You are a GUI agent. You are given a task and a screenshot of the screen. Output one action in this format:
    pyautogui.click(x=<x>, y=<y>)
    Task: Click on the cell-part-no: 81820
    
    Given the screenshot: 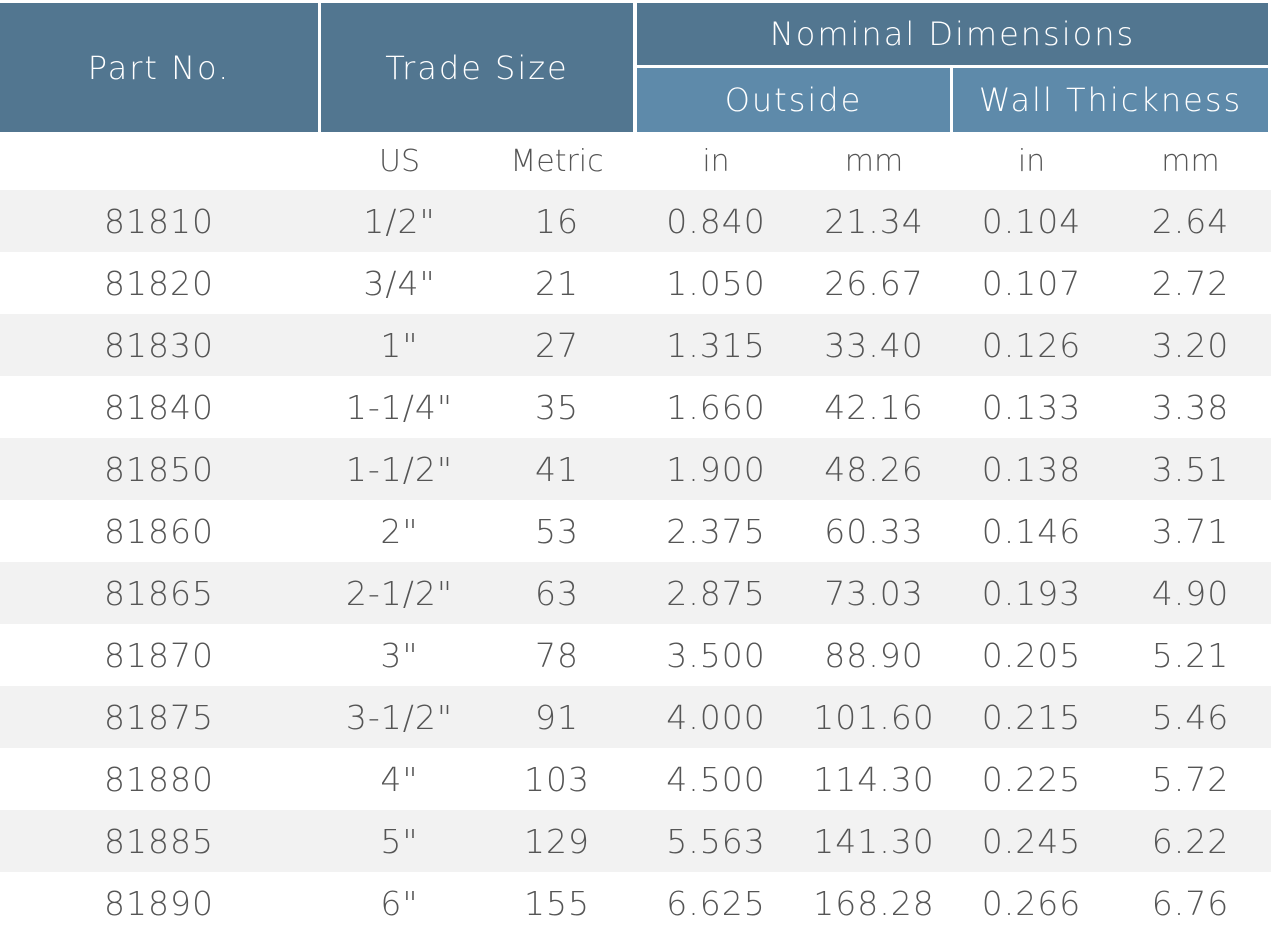 What is the action you would take?
    pyautogui.click(x=159, y=283)
    